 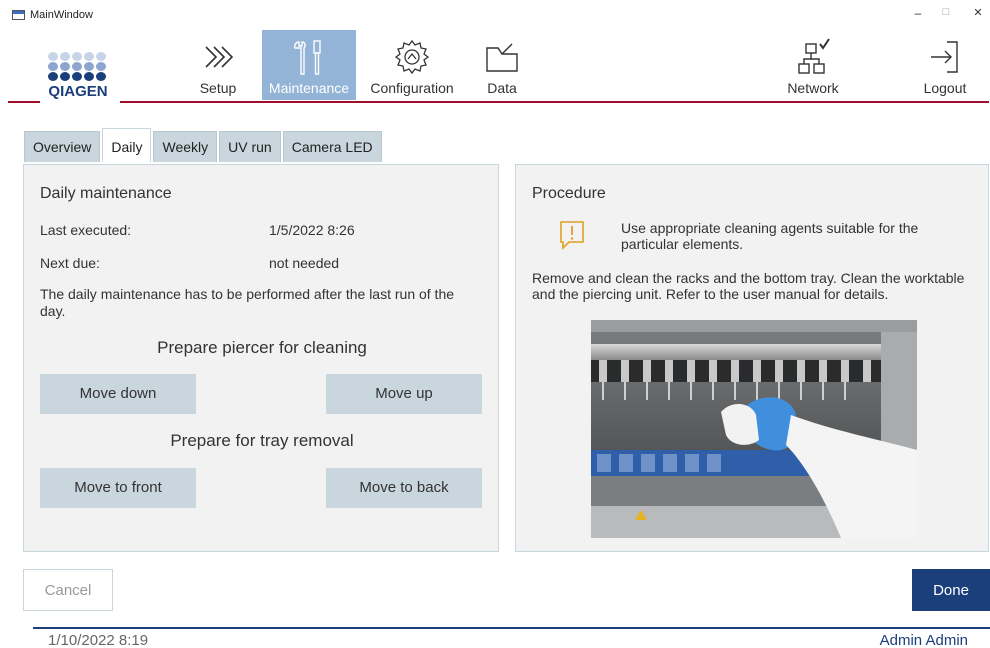 What do you see at coordinates (250, 146) in the screenshot?
I see `tab-uv-run: UV run` at bounding box center [250, 146].